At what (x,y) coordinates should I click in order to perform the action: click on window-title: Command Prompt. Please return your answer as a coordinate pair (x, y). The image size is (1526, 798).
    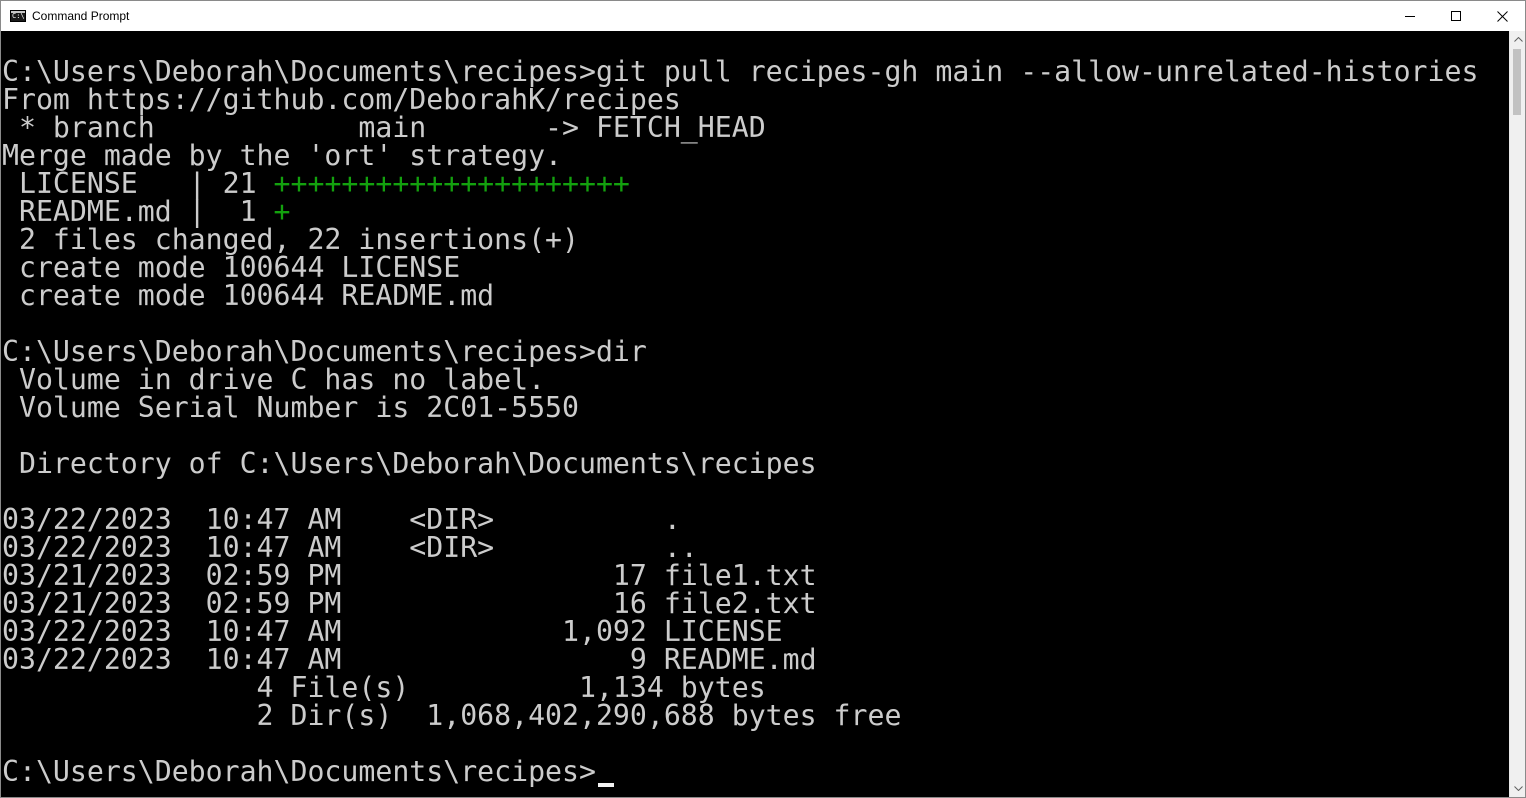
    Looking at the image, I should click on (81, 16).